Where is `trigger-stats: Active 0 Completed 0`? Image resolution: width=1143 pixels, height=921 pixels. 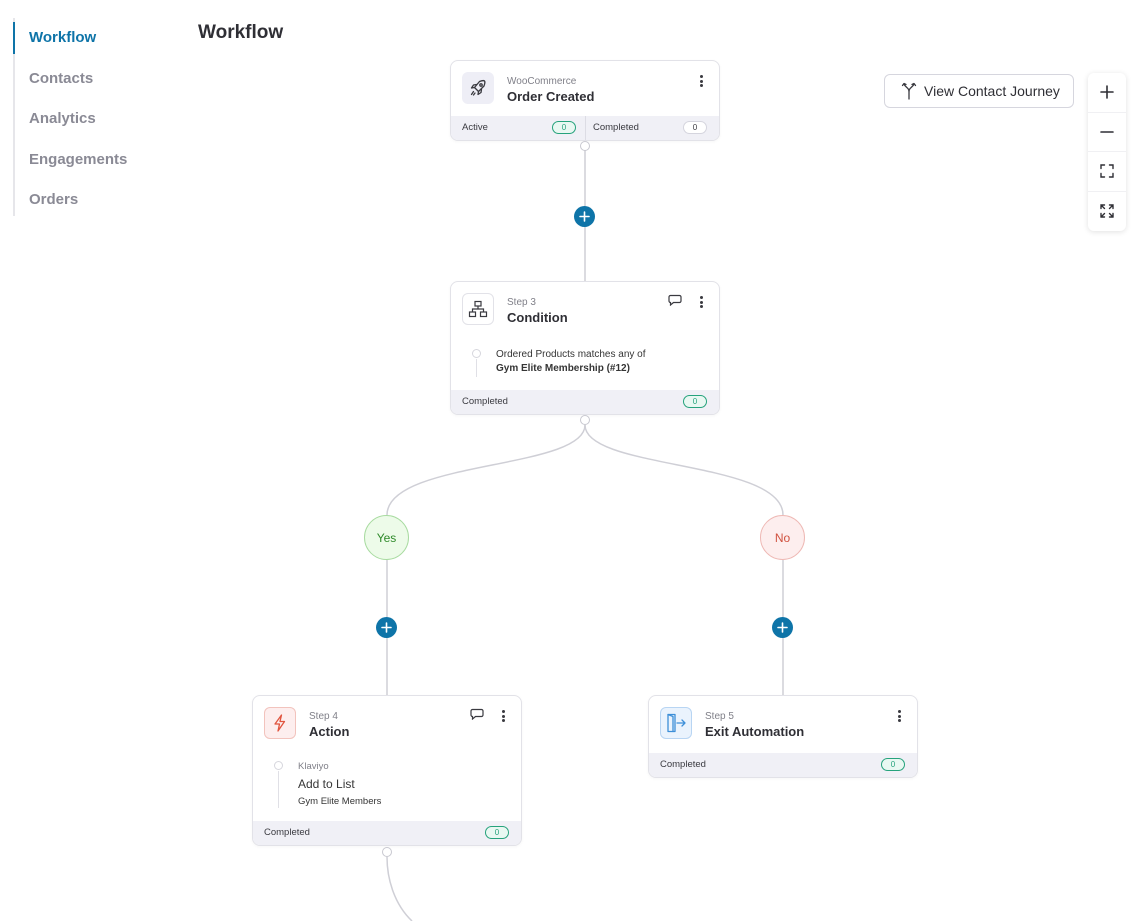
trigger-stats: Active 0 Completed 0 is located at coordinates (585, 128).